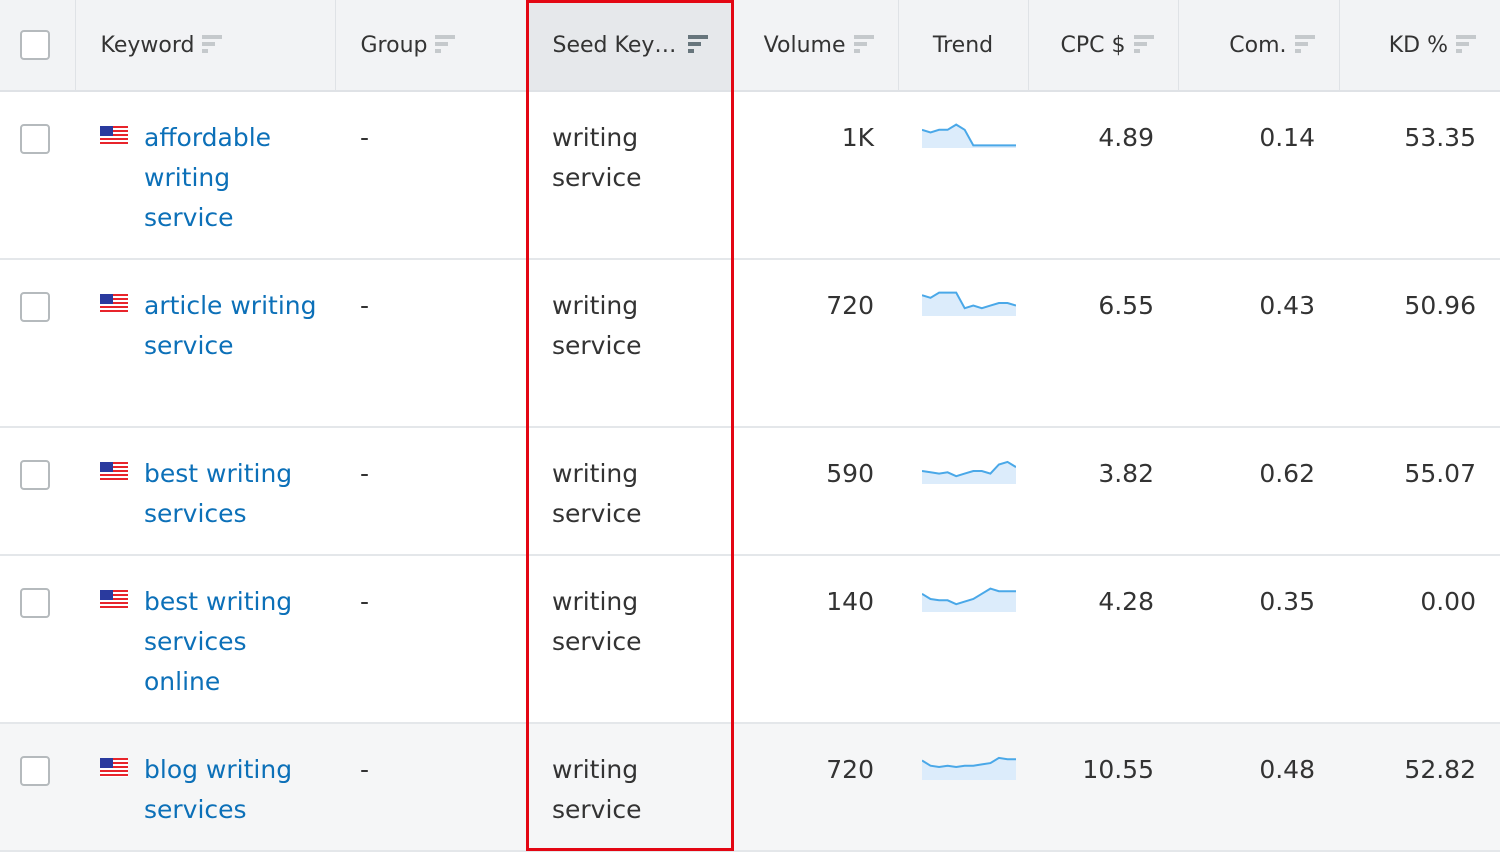 This screenshot has height=852, width=1500. What do you see at coordinates (804, 45) in the screenshot?
I see `column-label: Volume` at bounding box center [804, 45].